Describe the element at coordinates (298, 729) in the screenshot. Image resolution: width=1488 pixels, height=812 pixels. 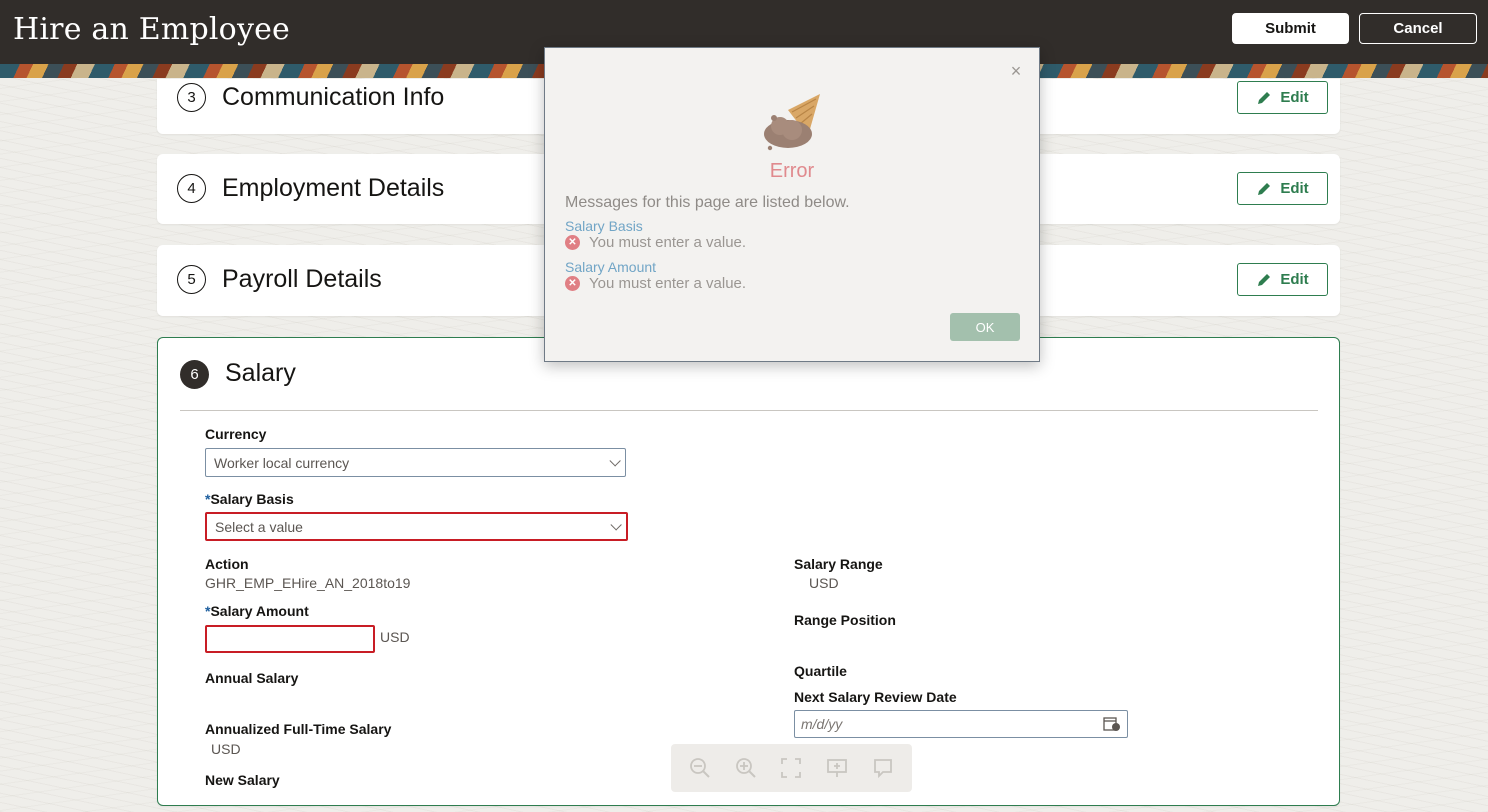
I see `annualized-salary-label: Annualized Full-Time Salary` at that location.